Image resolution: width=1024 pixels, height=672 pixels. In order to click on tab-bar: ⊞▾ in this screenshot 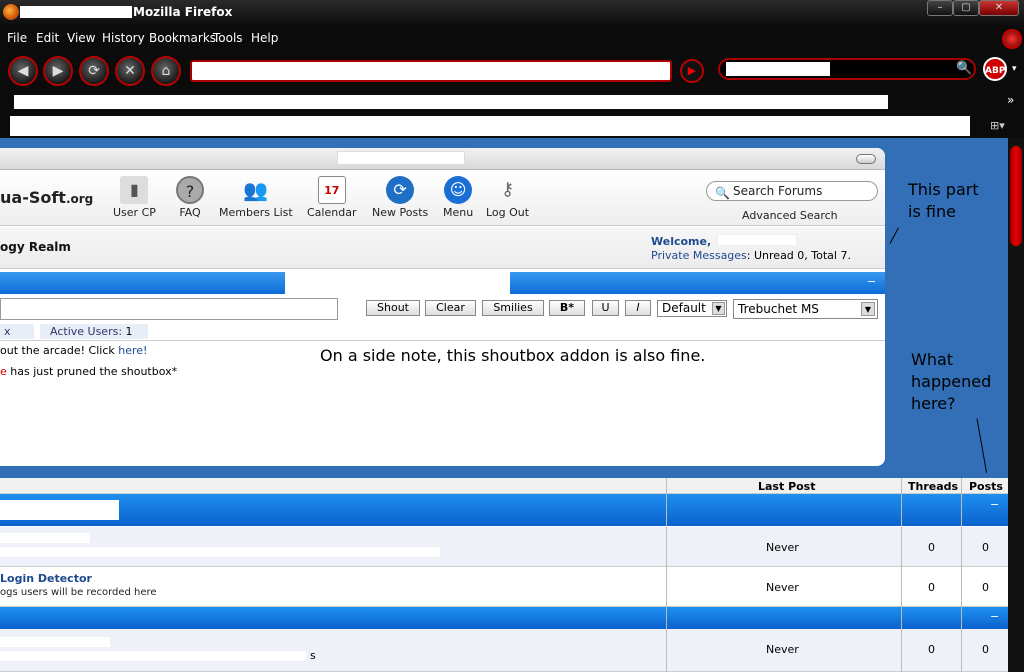, I will do `click(512, 126)`.